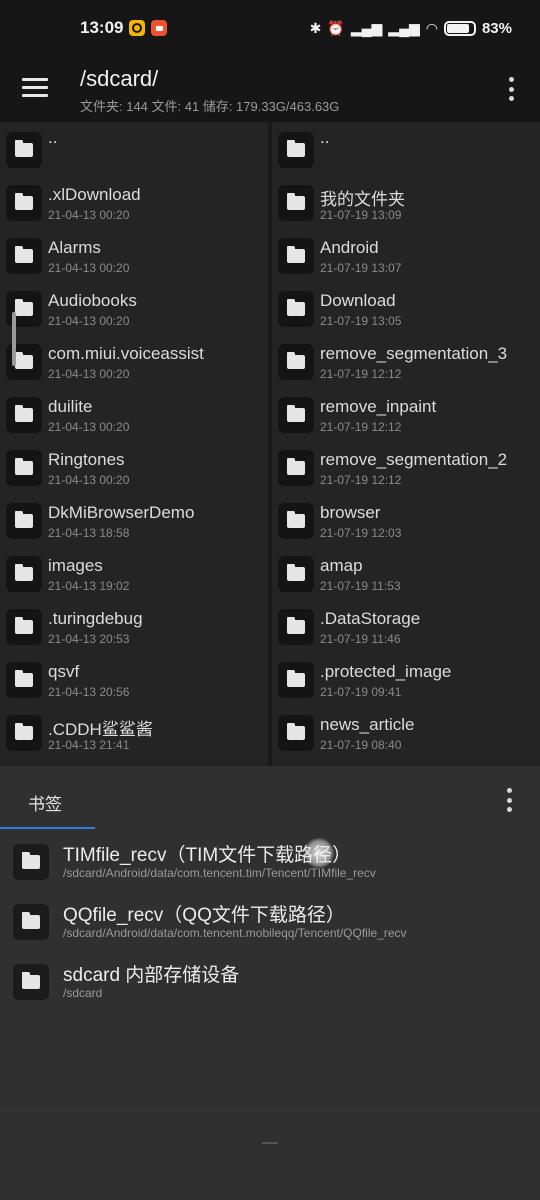  I want to click on folder-date: 21-07-19 12:03, so click(361, 533).